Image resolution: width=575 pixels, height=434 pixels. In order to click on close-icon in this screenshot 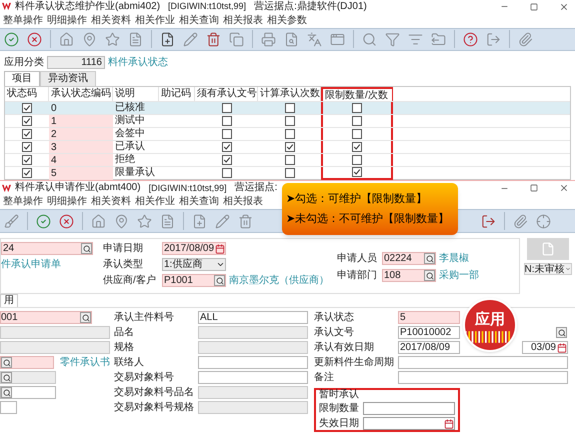, I will do `click(564, 188)`.